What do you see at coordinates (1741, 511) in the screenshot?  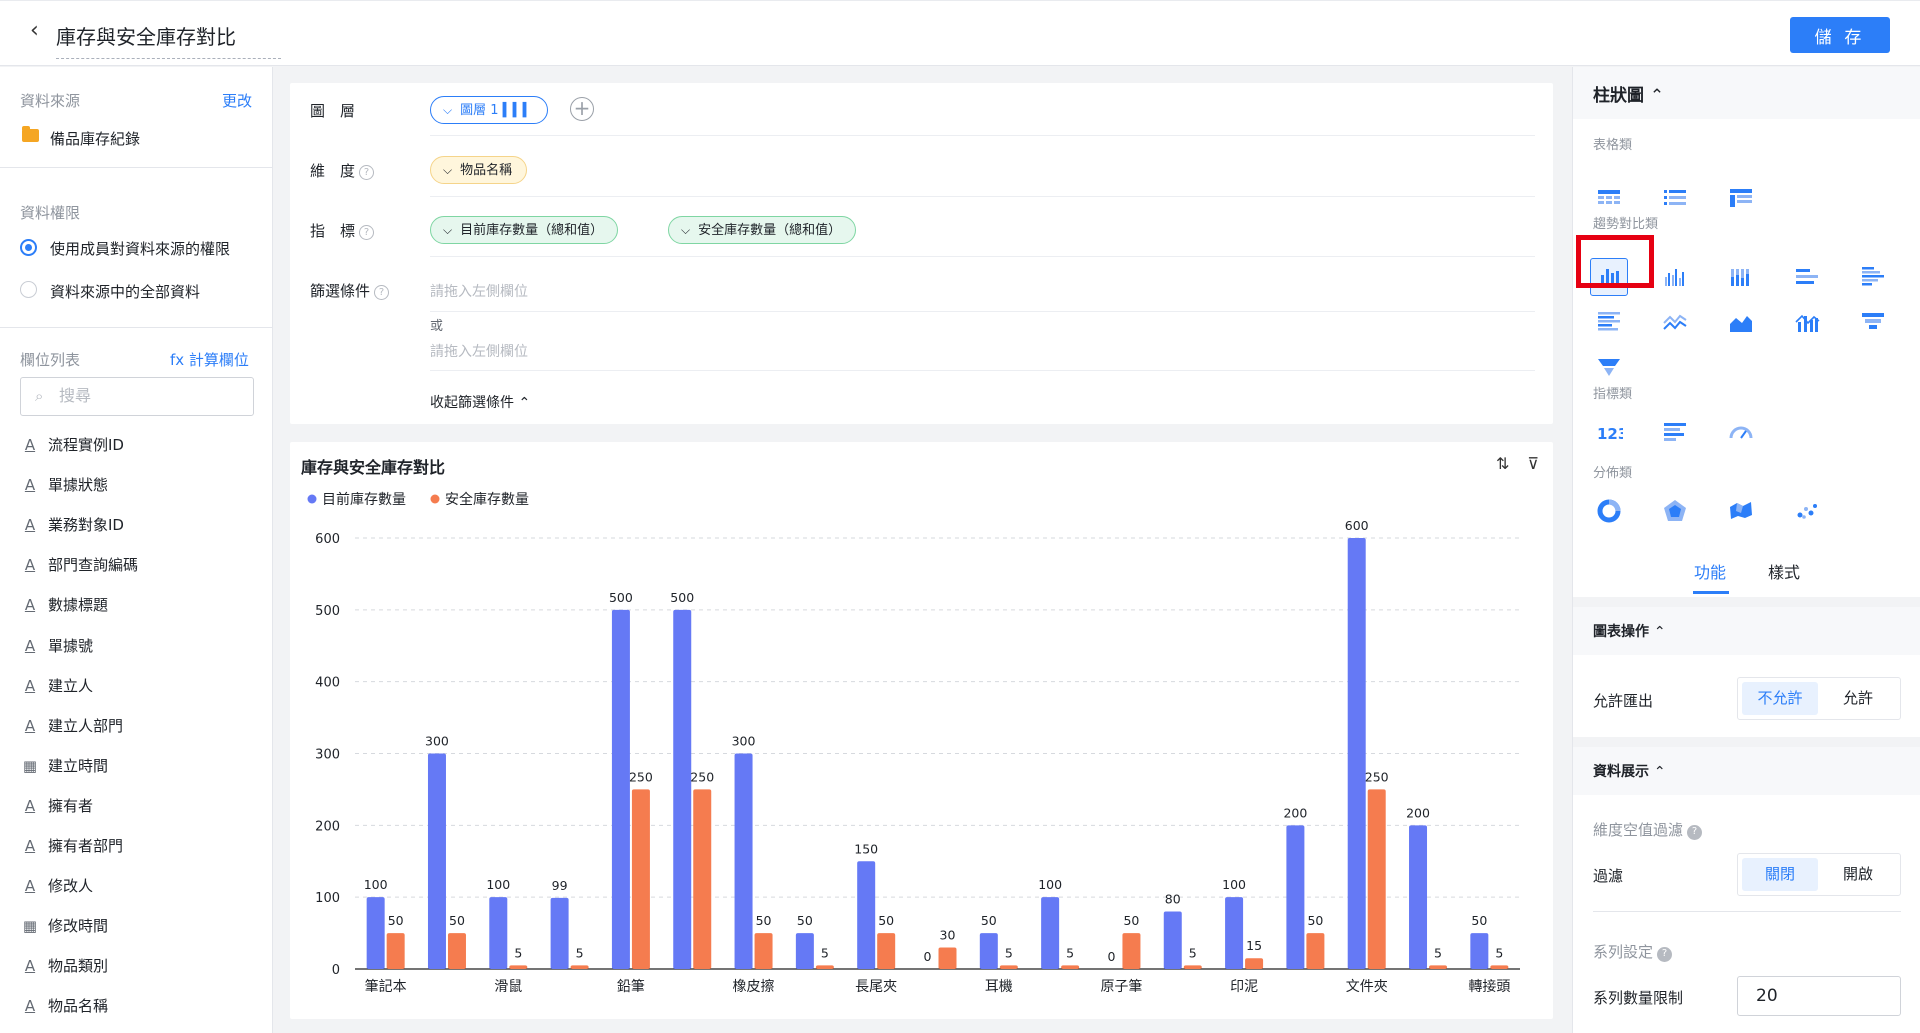 I see `map-chart-icon` at bounding box center [1741, 511].